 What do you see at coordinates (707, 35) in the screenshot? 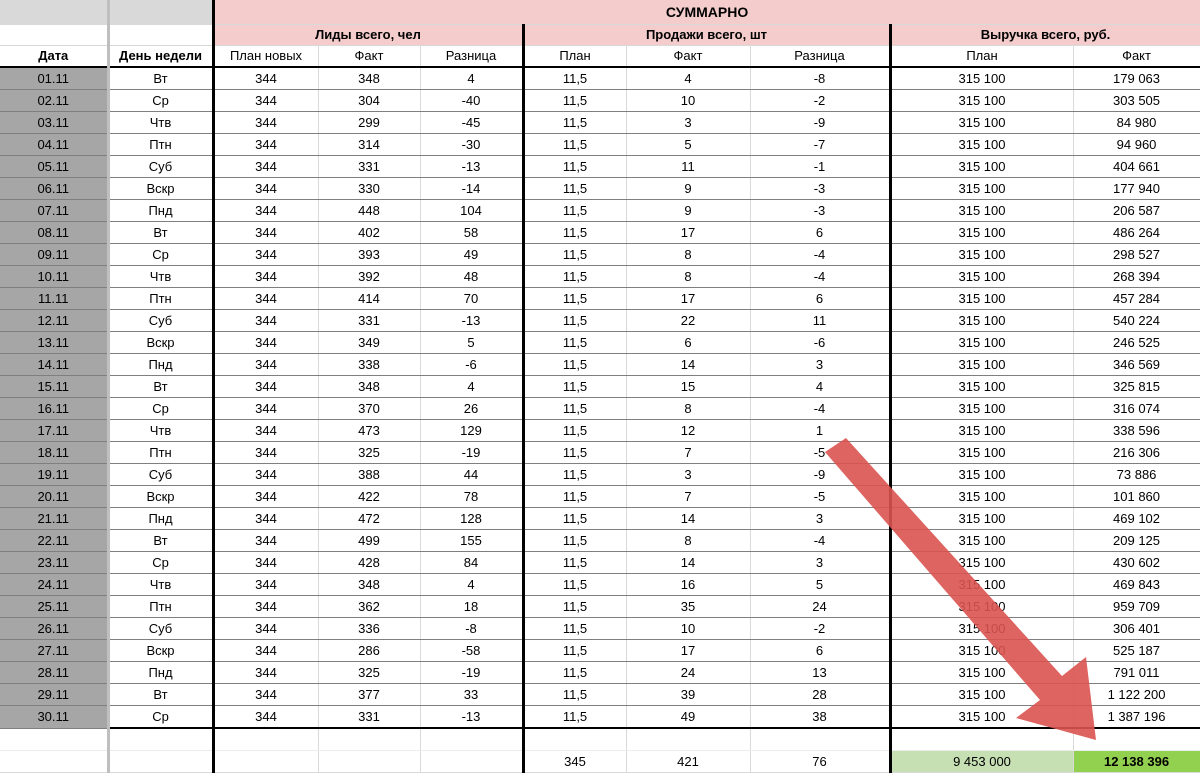
I see `group-sales-header: Продажи всего, шт` at bounding box center [707, 35].